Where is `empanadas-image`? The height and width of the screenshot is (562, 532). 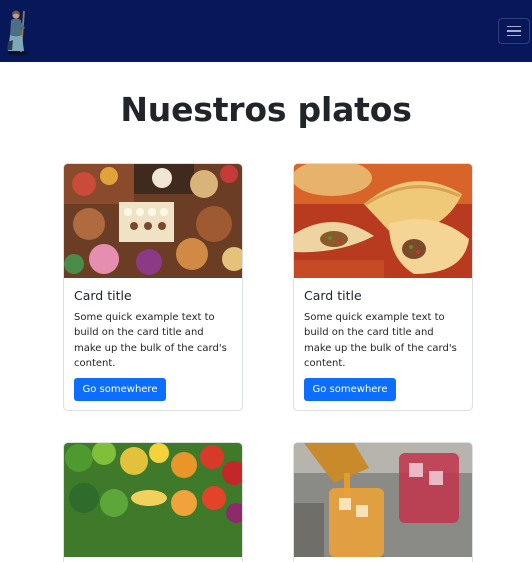
empanadas-image is located at coordinates (383, 221).